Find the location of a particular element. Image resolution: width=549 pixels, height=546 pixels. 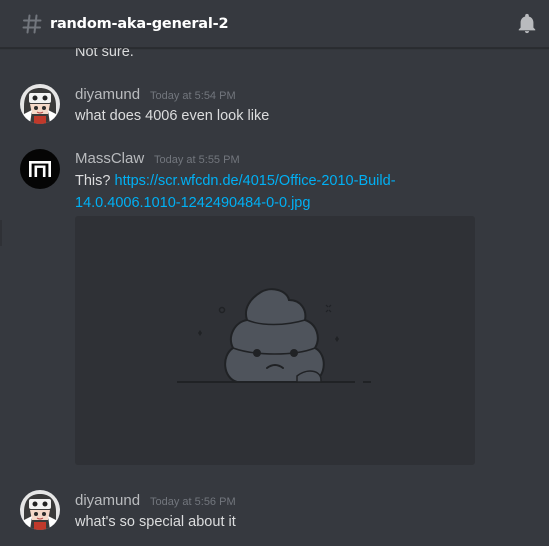

username: MassClaw is located at coordinates (109, 159).